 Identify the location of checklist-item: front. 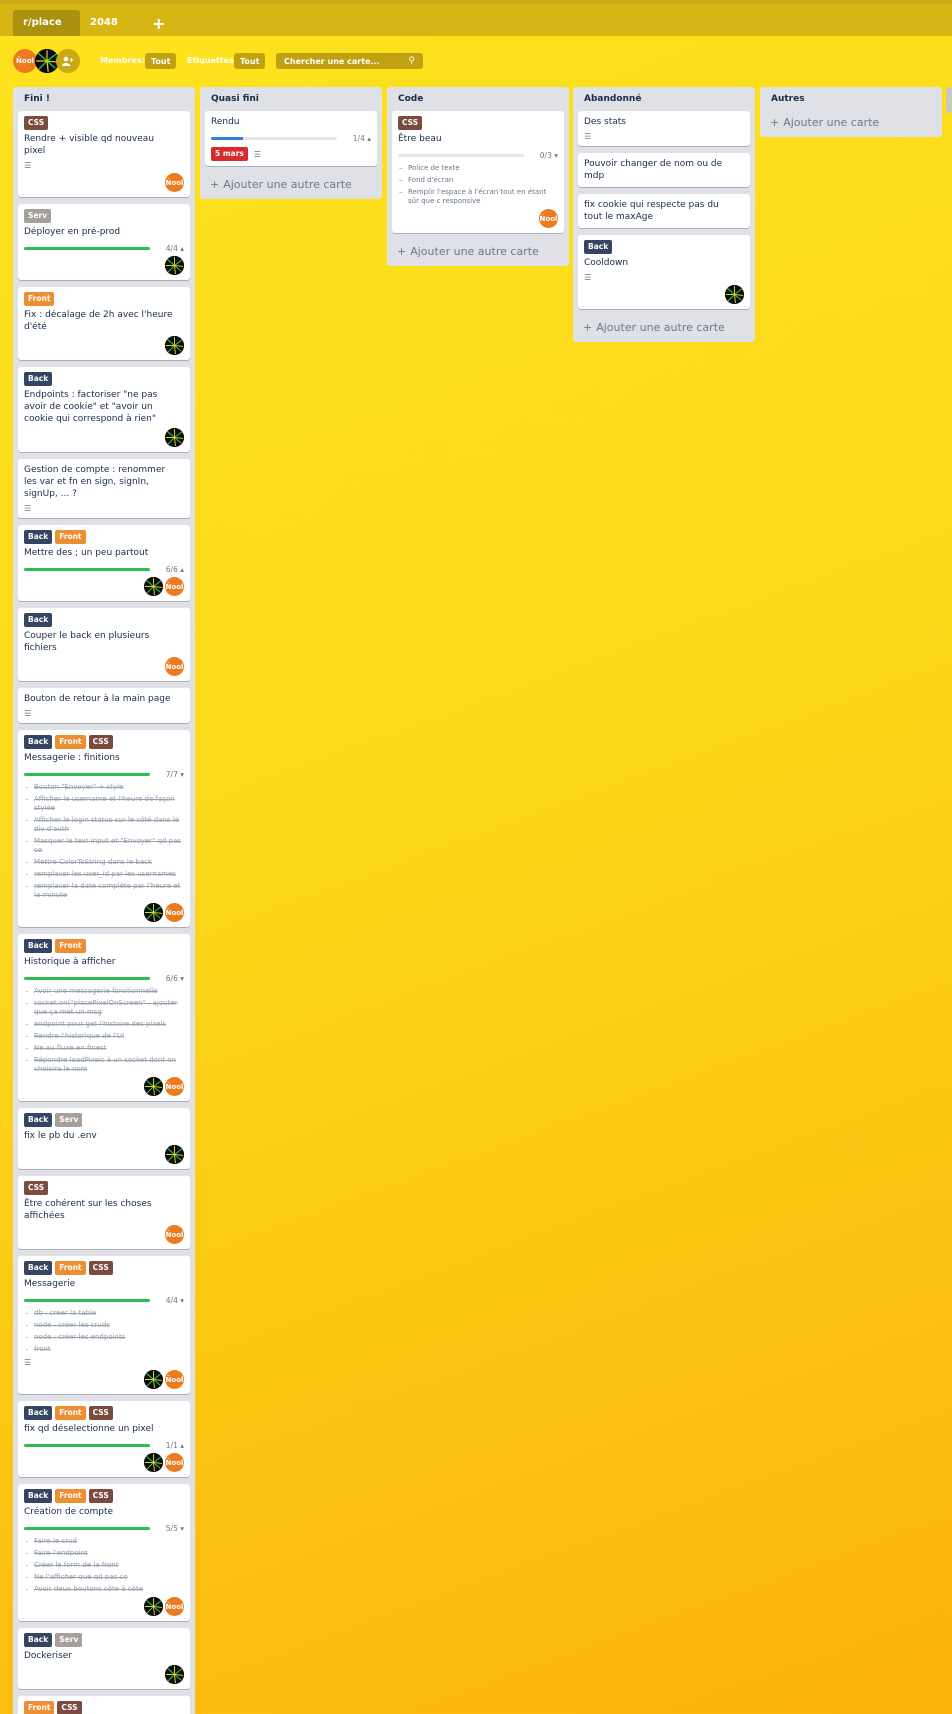
(104, 1349).